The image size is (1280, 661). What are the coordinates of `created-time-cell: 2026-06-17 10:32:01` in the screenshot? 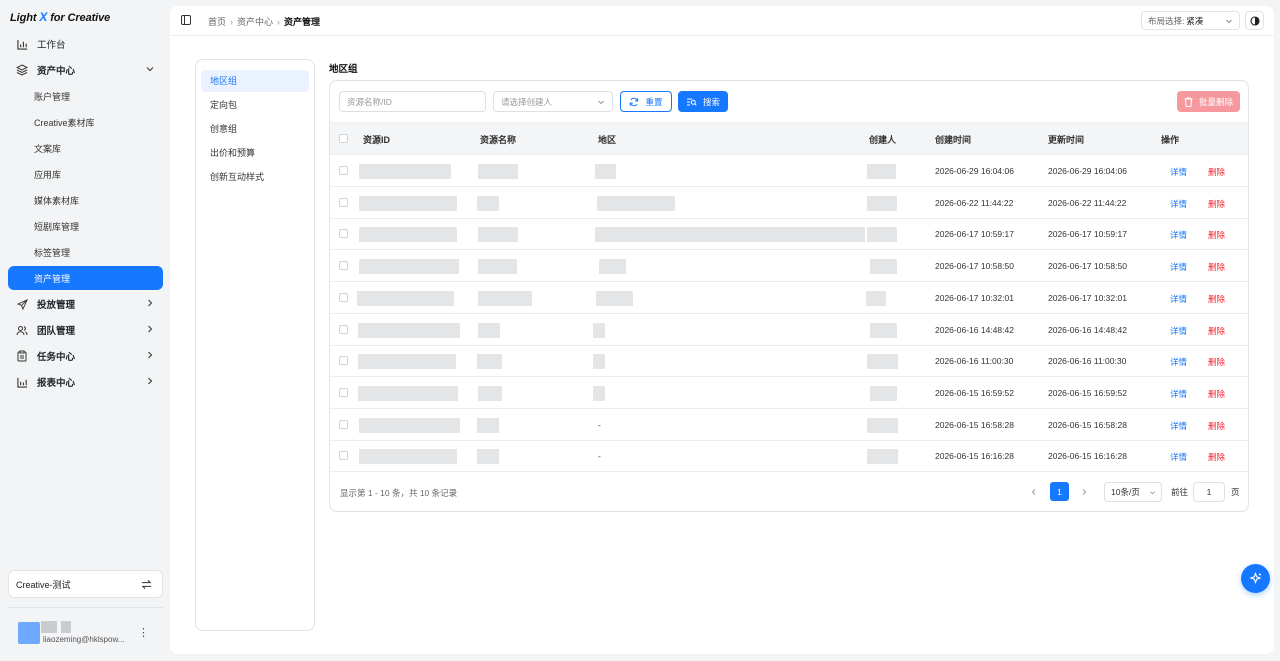 It's located at (974, 297).